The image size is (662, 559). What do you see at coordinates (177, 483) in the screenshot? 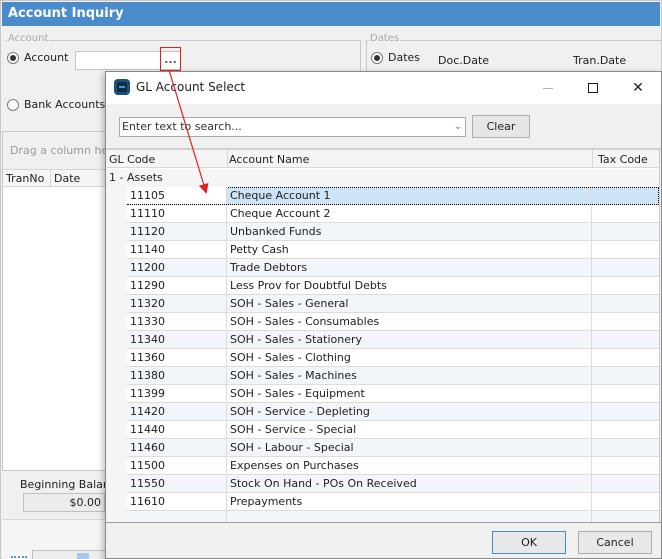
I see `gl-code-cell: 11550` at bounding box center [177, 483].